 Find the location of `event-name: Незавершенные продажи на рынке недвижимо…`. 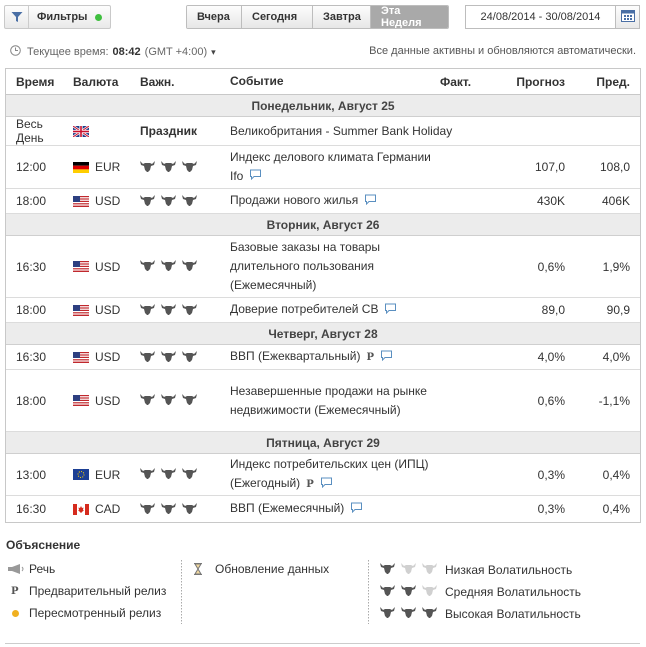

event-name: Незавершенные продажи на рынке недвижимо… is located at coordinates (332, 401).